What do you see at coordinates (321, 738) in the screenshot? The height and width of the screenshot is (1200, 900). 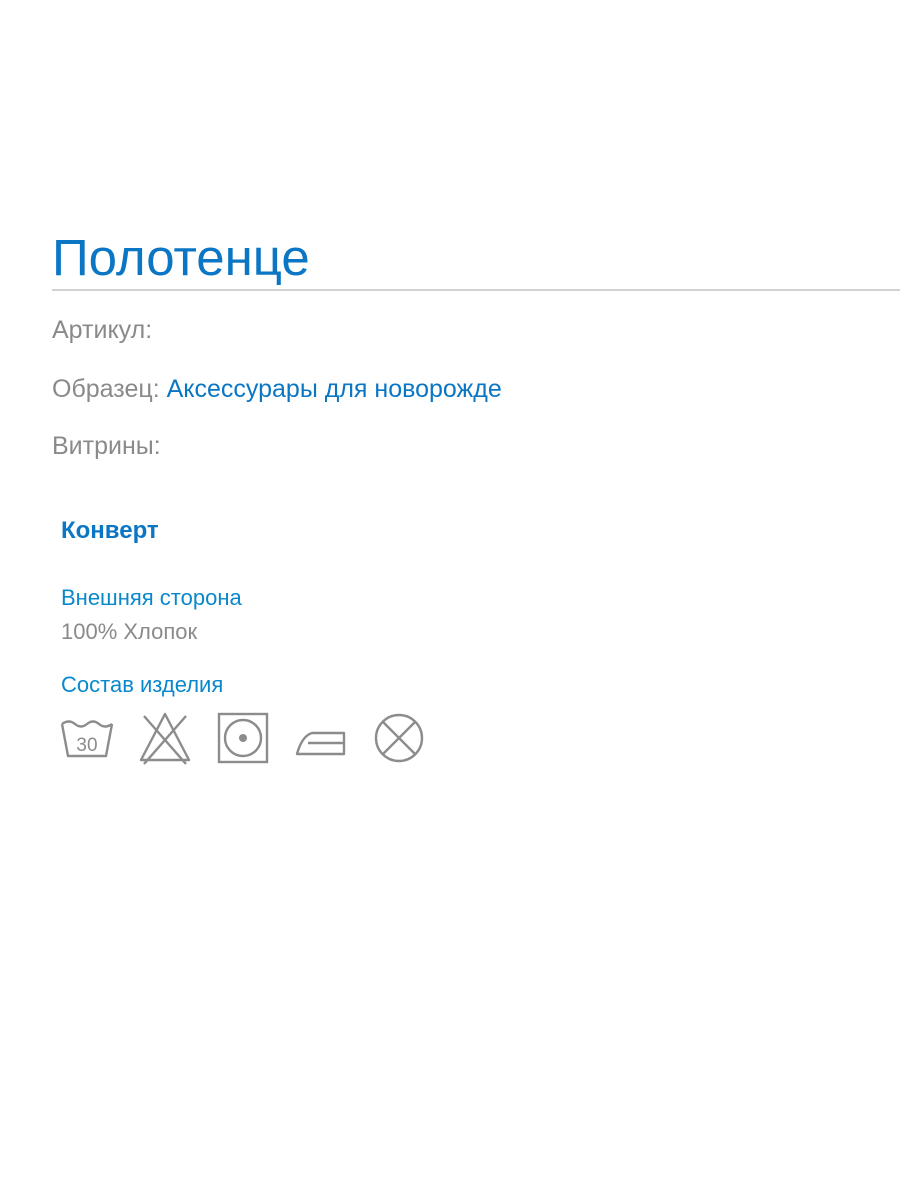 I see `iron-icon` at bounding box center [321, 738].